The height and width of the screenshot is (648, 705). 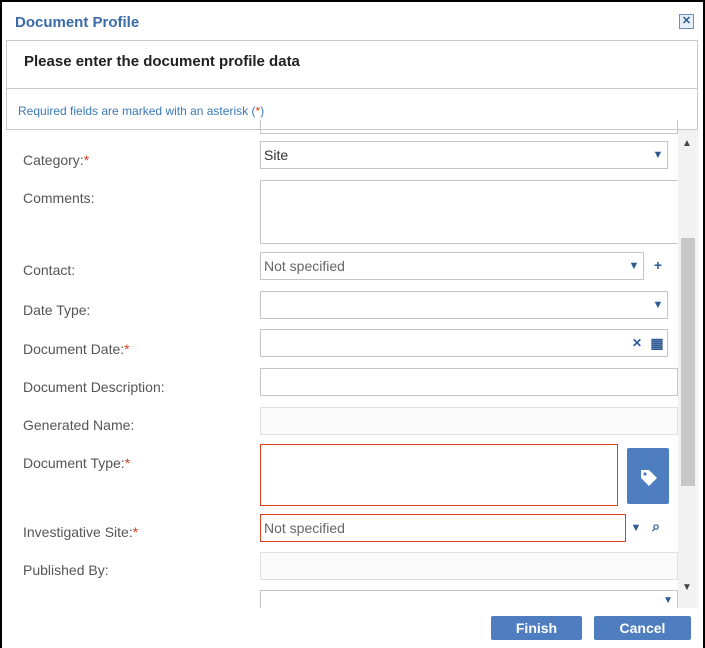 What do you see at coordinates (469, 382) in the screenshot?
I see `document-description-input` at bounding box center [469, 382].